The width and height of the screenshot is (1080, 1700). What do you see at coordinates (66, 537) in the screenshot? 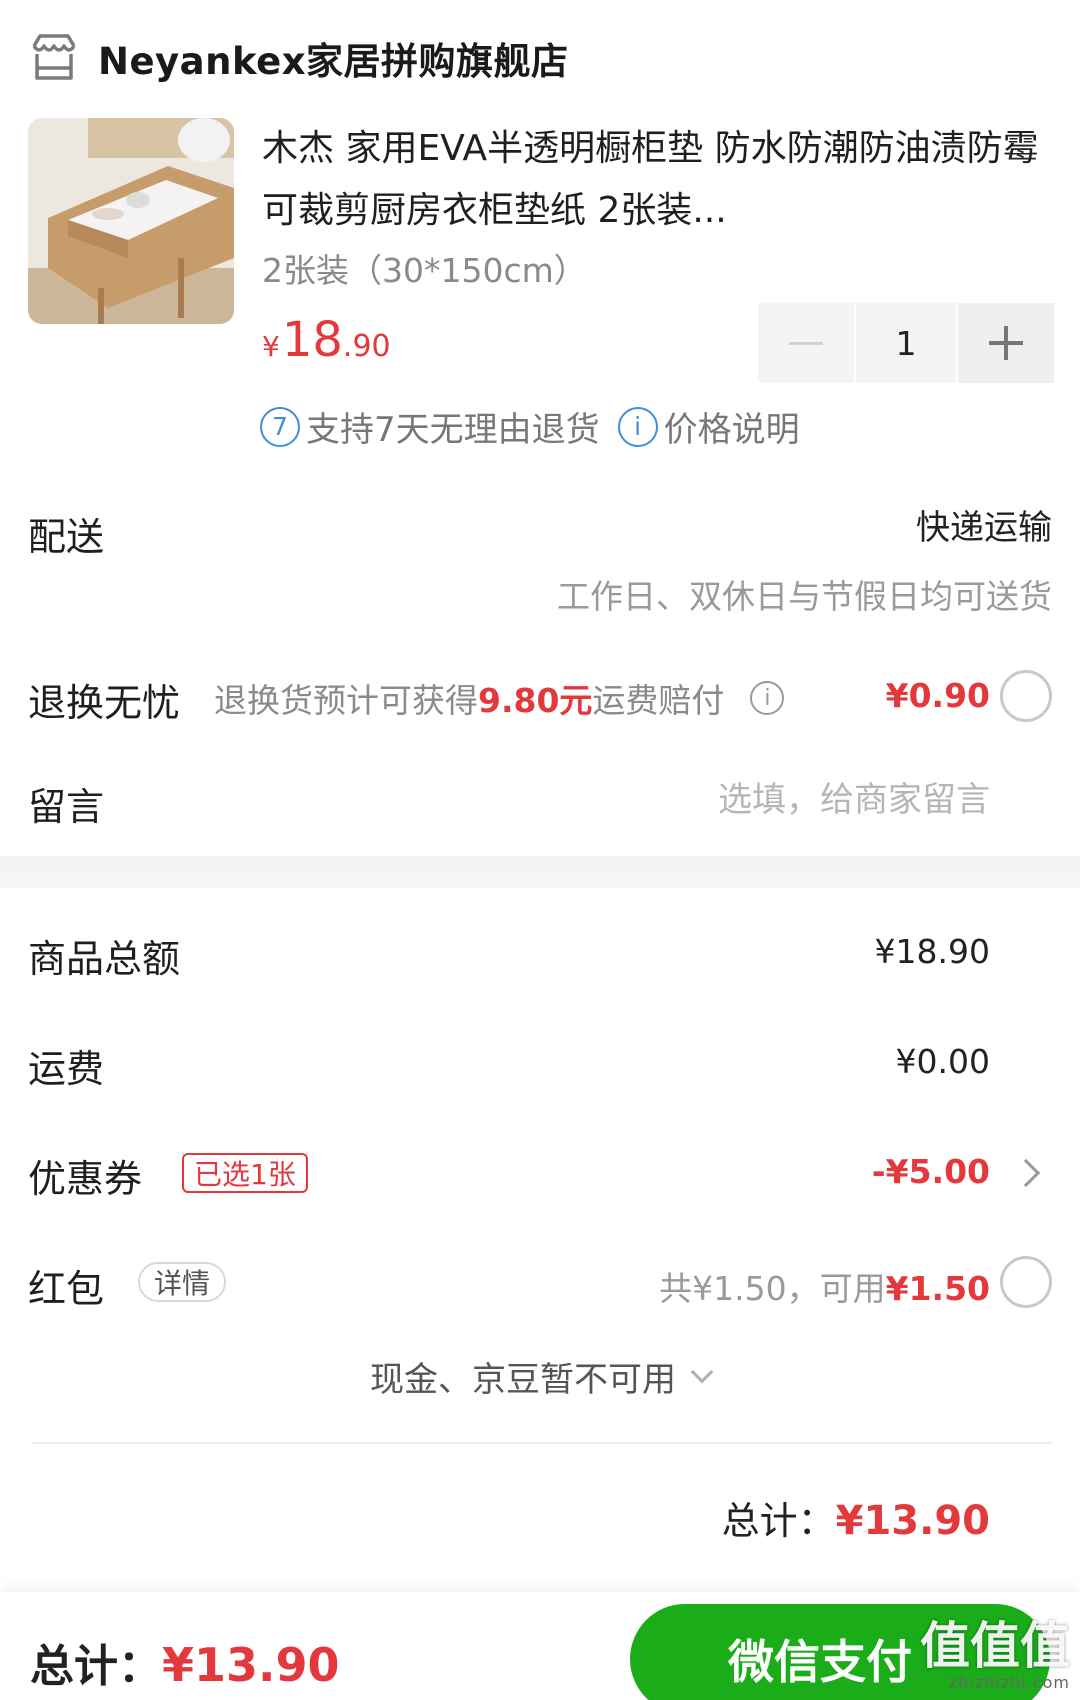
I see `delivery-label: 配送` at bounding box center [66, 537].